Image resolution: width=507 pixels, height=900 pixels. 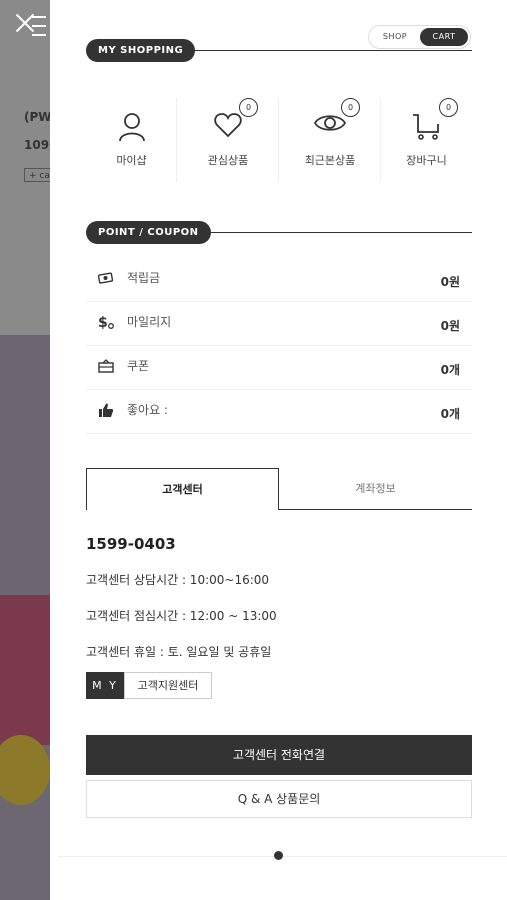 I want to click on background-product-code: (PW, so click(x=37, y=117).